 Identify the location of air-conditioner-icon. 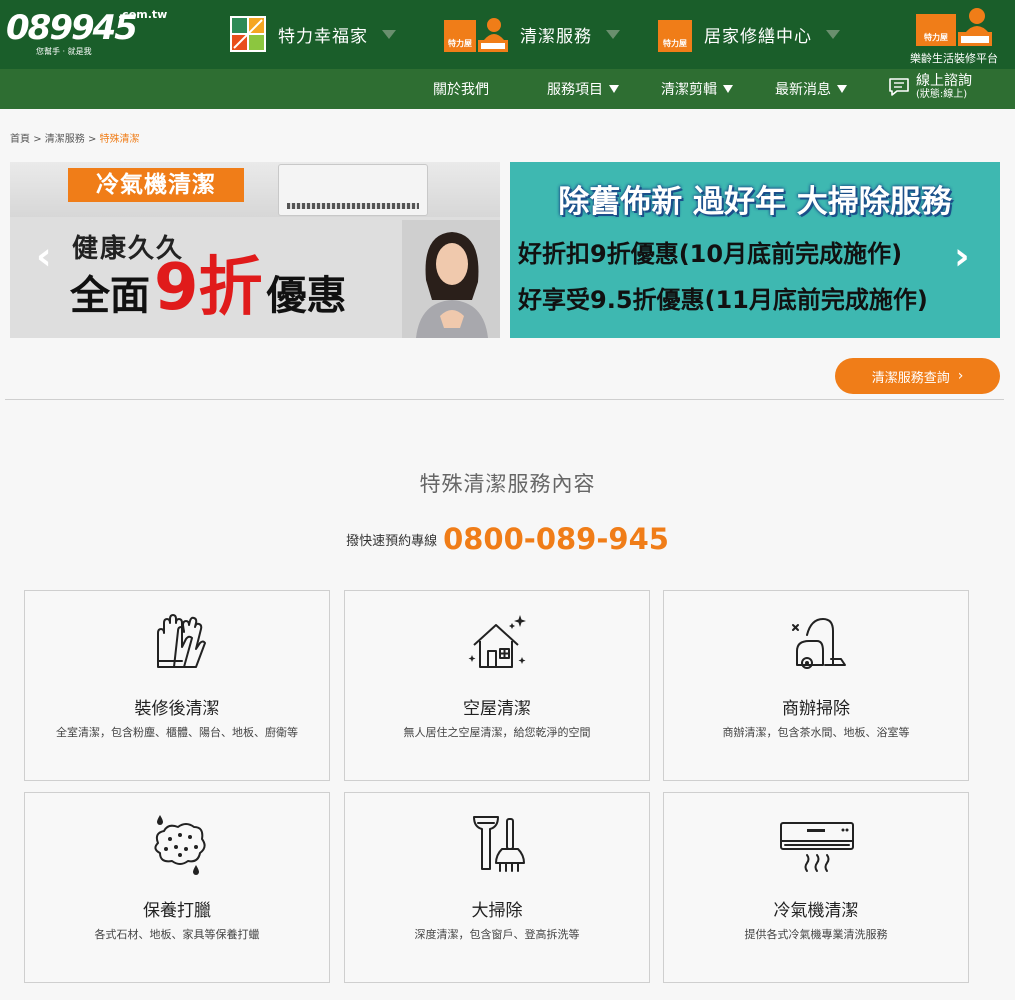
(817, 847).